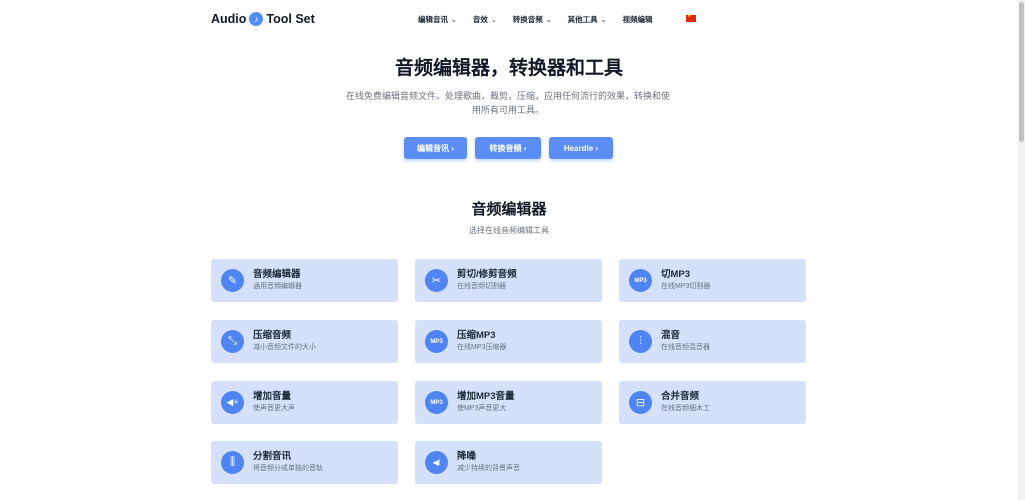  I want to click on pencil-icon: ✎, so click(232, 280).